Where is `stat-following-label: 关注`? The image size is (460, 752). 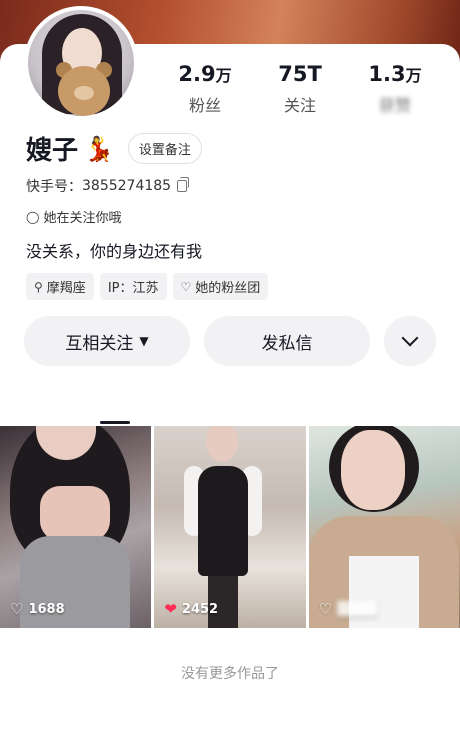 stat-following-label: 关注 is located at coordinates (299, 105).